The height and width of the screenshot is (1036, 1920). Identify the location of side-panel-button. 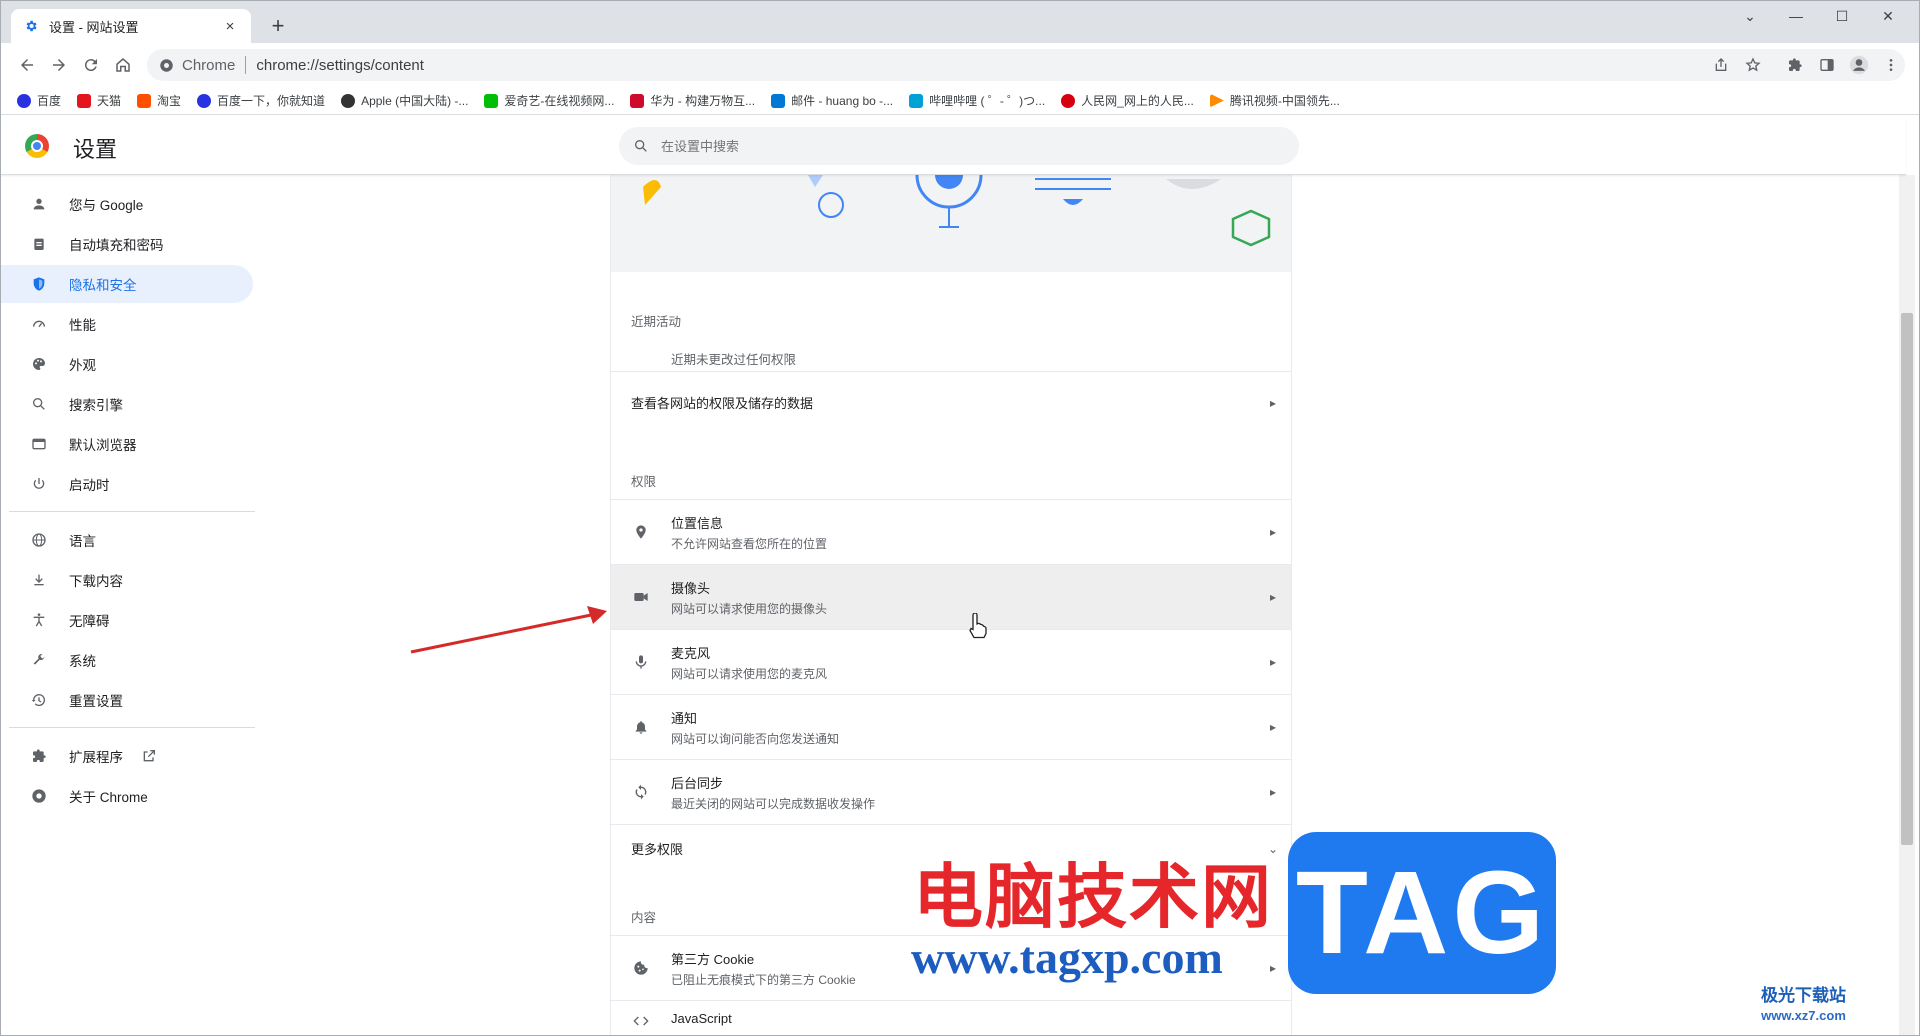
(1827, 65).